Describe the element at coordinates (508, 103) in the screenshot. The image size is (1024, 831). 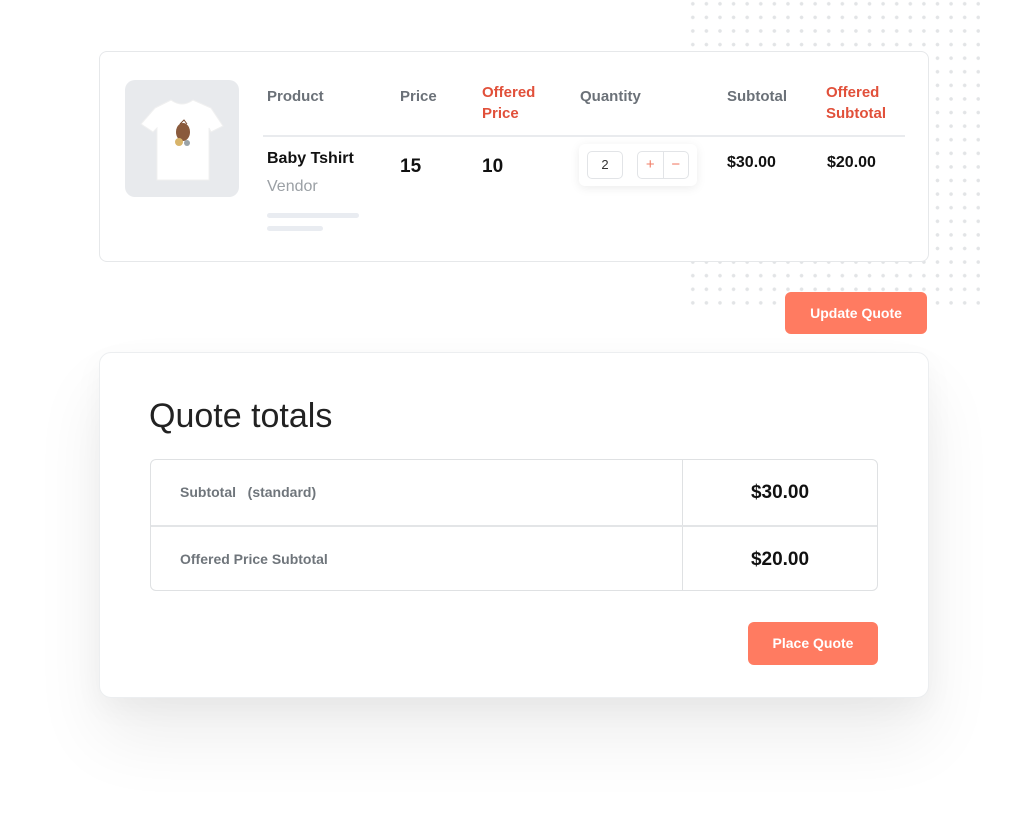
I see `column-header-offered-price: Offered Price` at that location.